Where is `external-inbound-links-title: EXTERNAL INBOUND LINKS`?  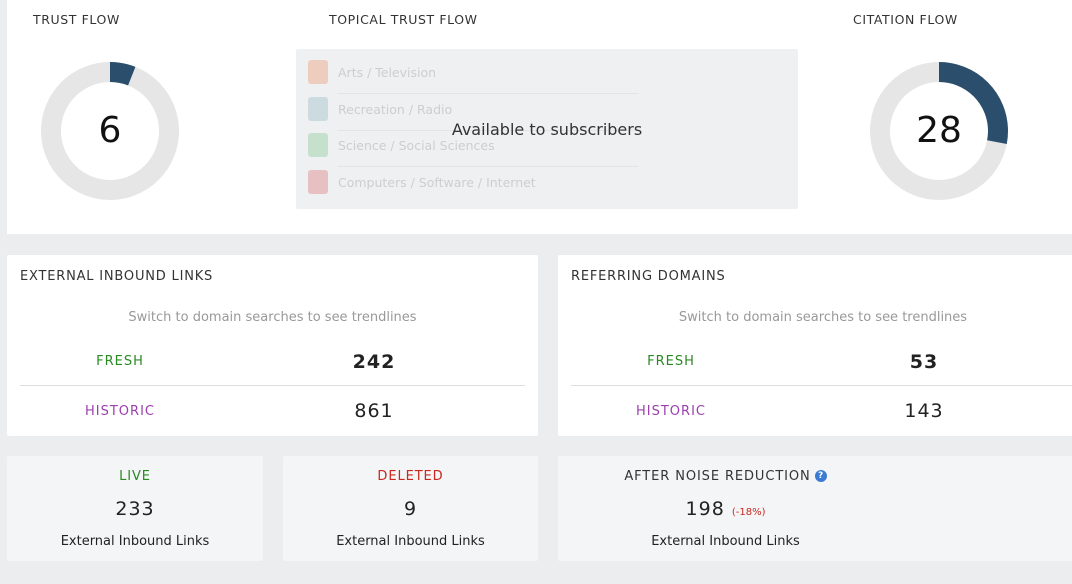
external-inbound-links-title: EXTERNAL INBOUND LINKS is located at coordinates (117, 276).